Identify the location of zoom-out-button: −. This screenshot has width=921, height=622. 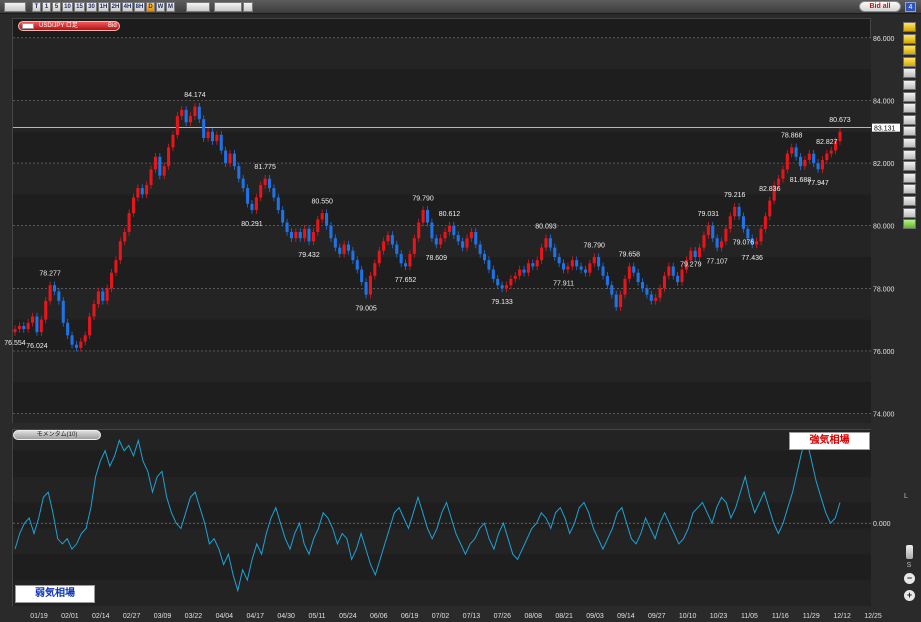
(909, 578).